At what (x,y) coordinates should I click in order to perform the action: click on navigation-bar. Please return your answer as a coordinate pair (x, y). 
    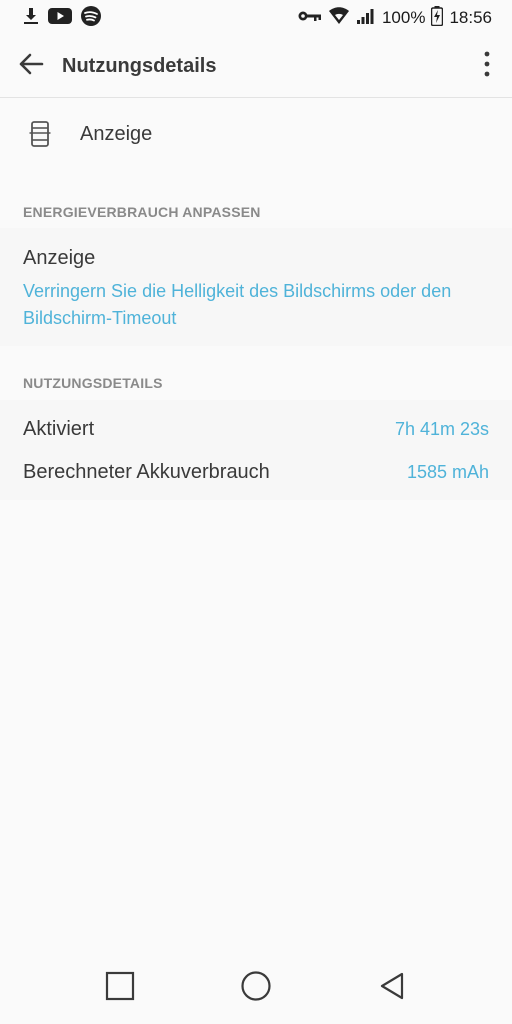
    Looking at the image, I should click on (256, 988).